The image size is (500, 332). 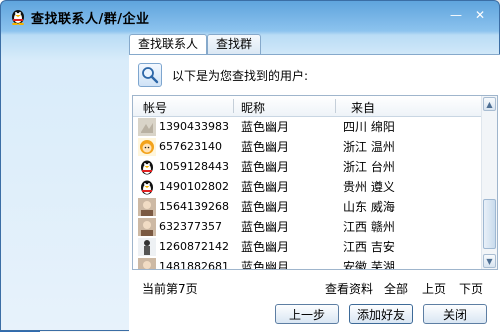 What do you see at coordinates (155, 107) in the screenshot?
I see `column-header-account: 帐号` at bounding box center [155, 107].